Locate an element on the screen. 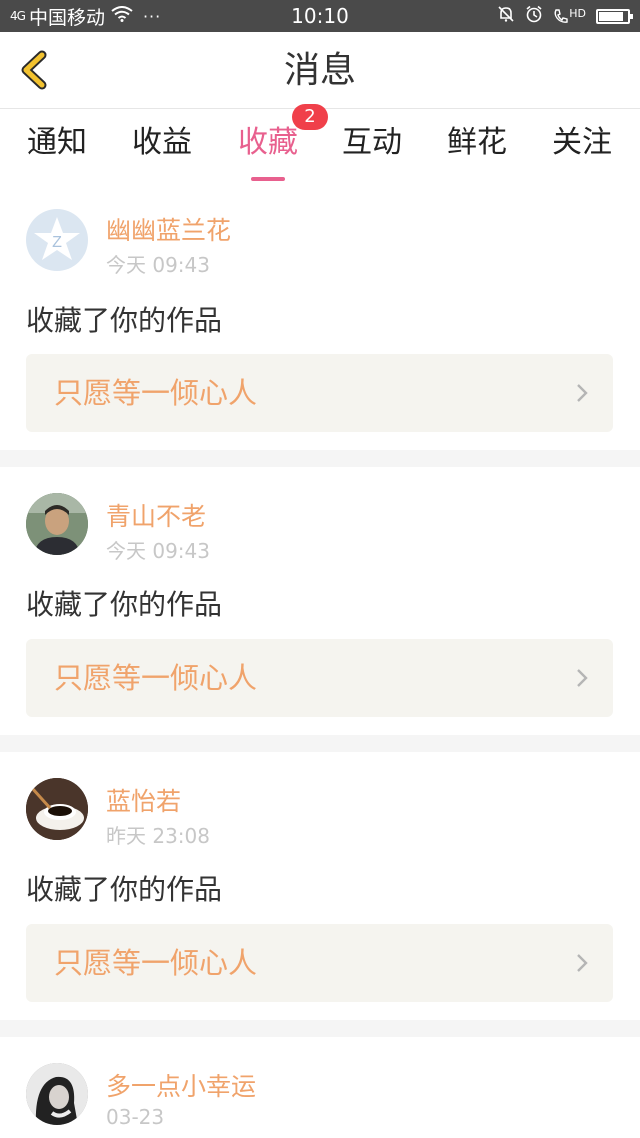 The width and height of the screenshot is (640, 1138). nav-bar: 消息 is located at coordinates (320, 70).